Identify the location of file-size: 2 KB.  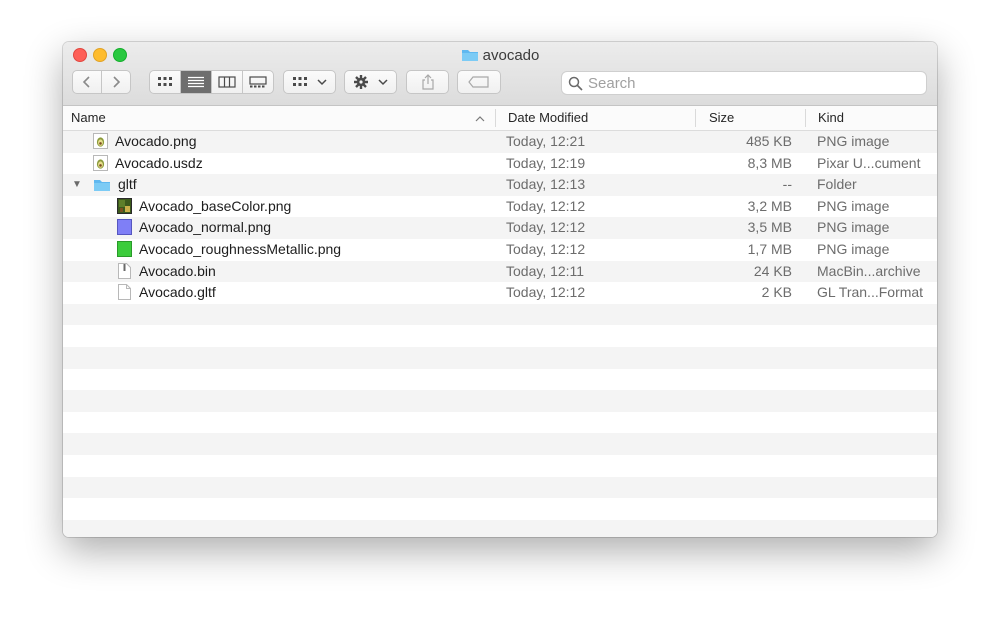
(776, 292).